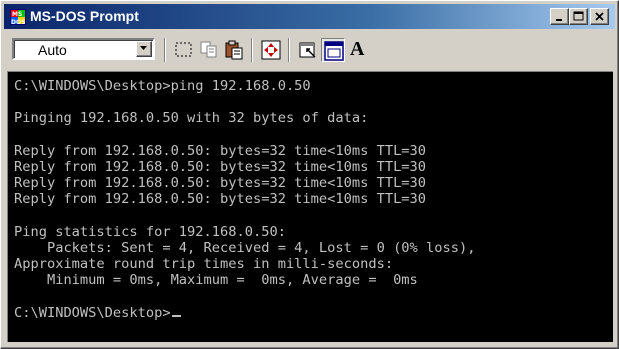 The width and height of the screenshot is (619, 349). I want to click on properties-button, so click(308, 50).